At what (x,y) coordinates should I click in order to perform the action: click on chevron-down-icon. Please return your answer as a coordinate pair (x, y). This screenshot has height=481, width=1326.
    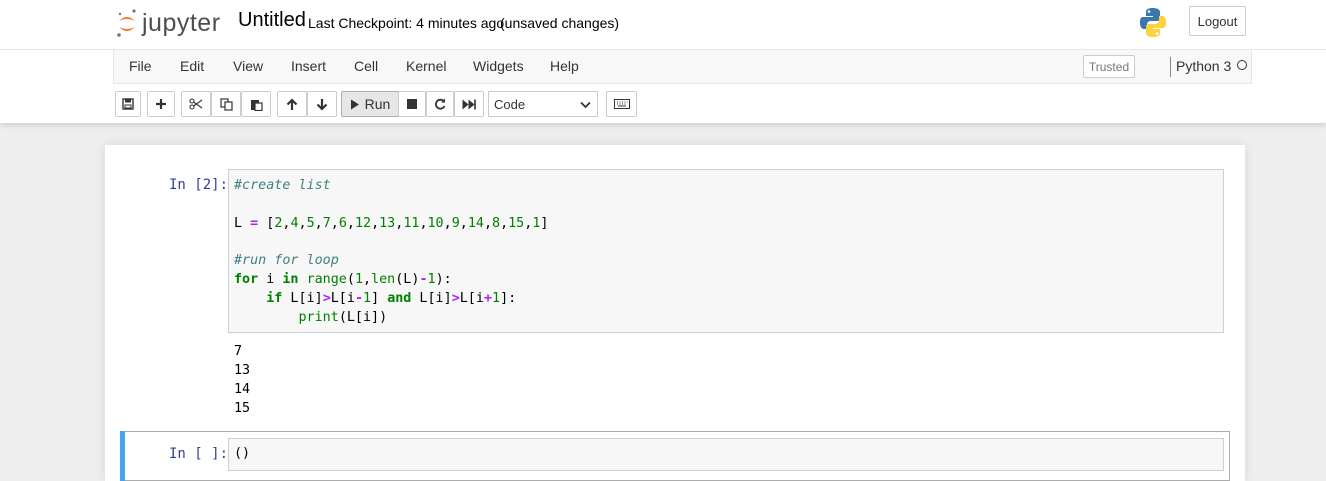
    Looking at the image, I should click on (585, 105).